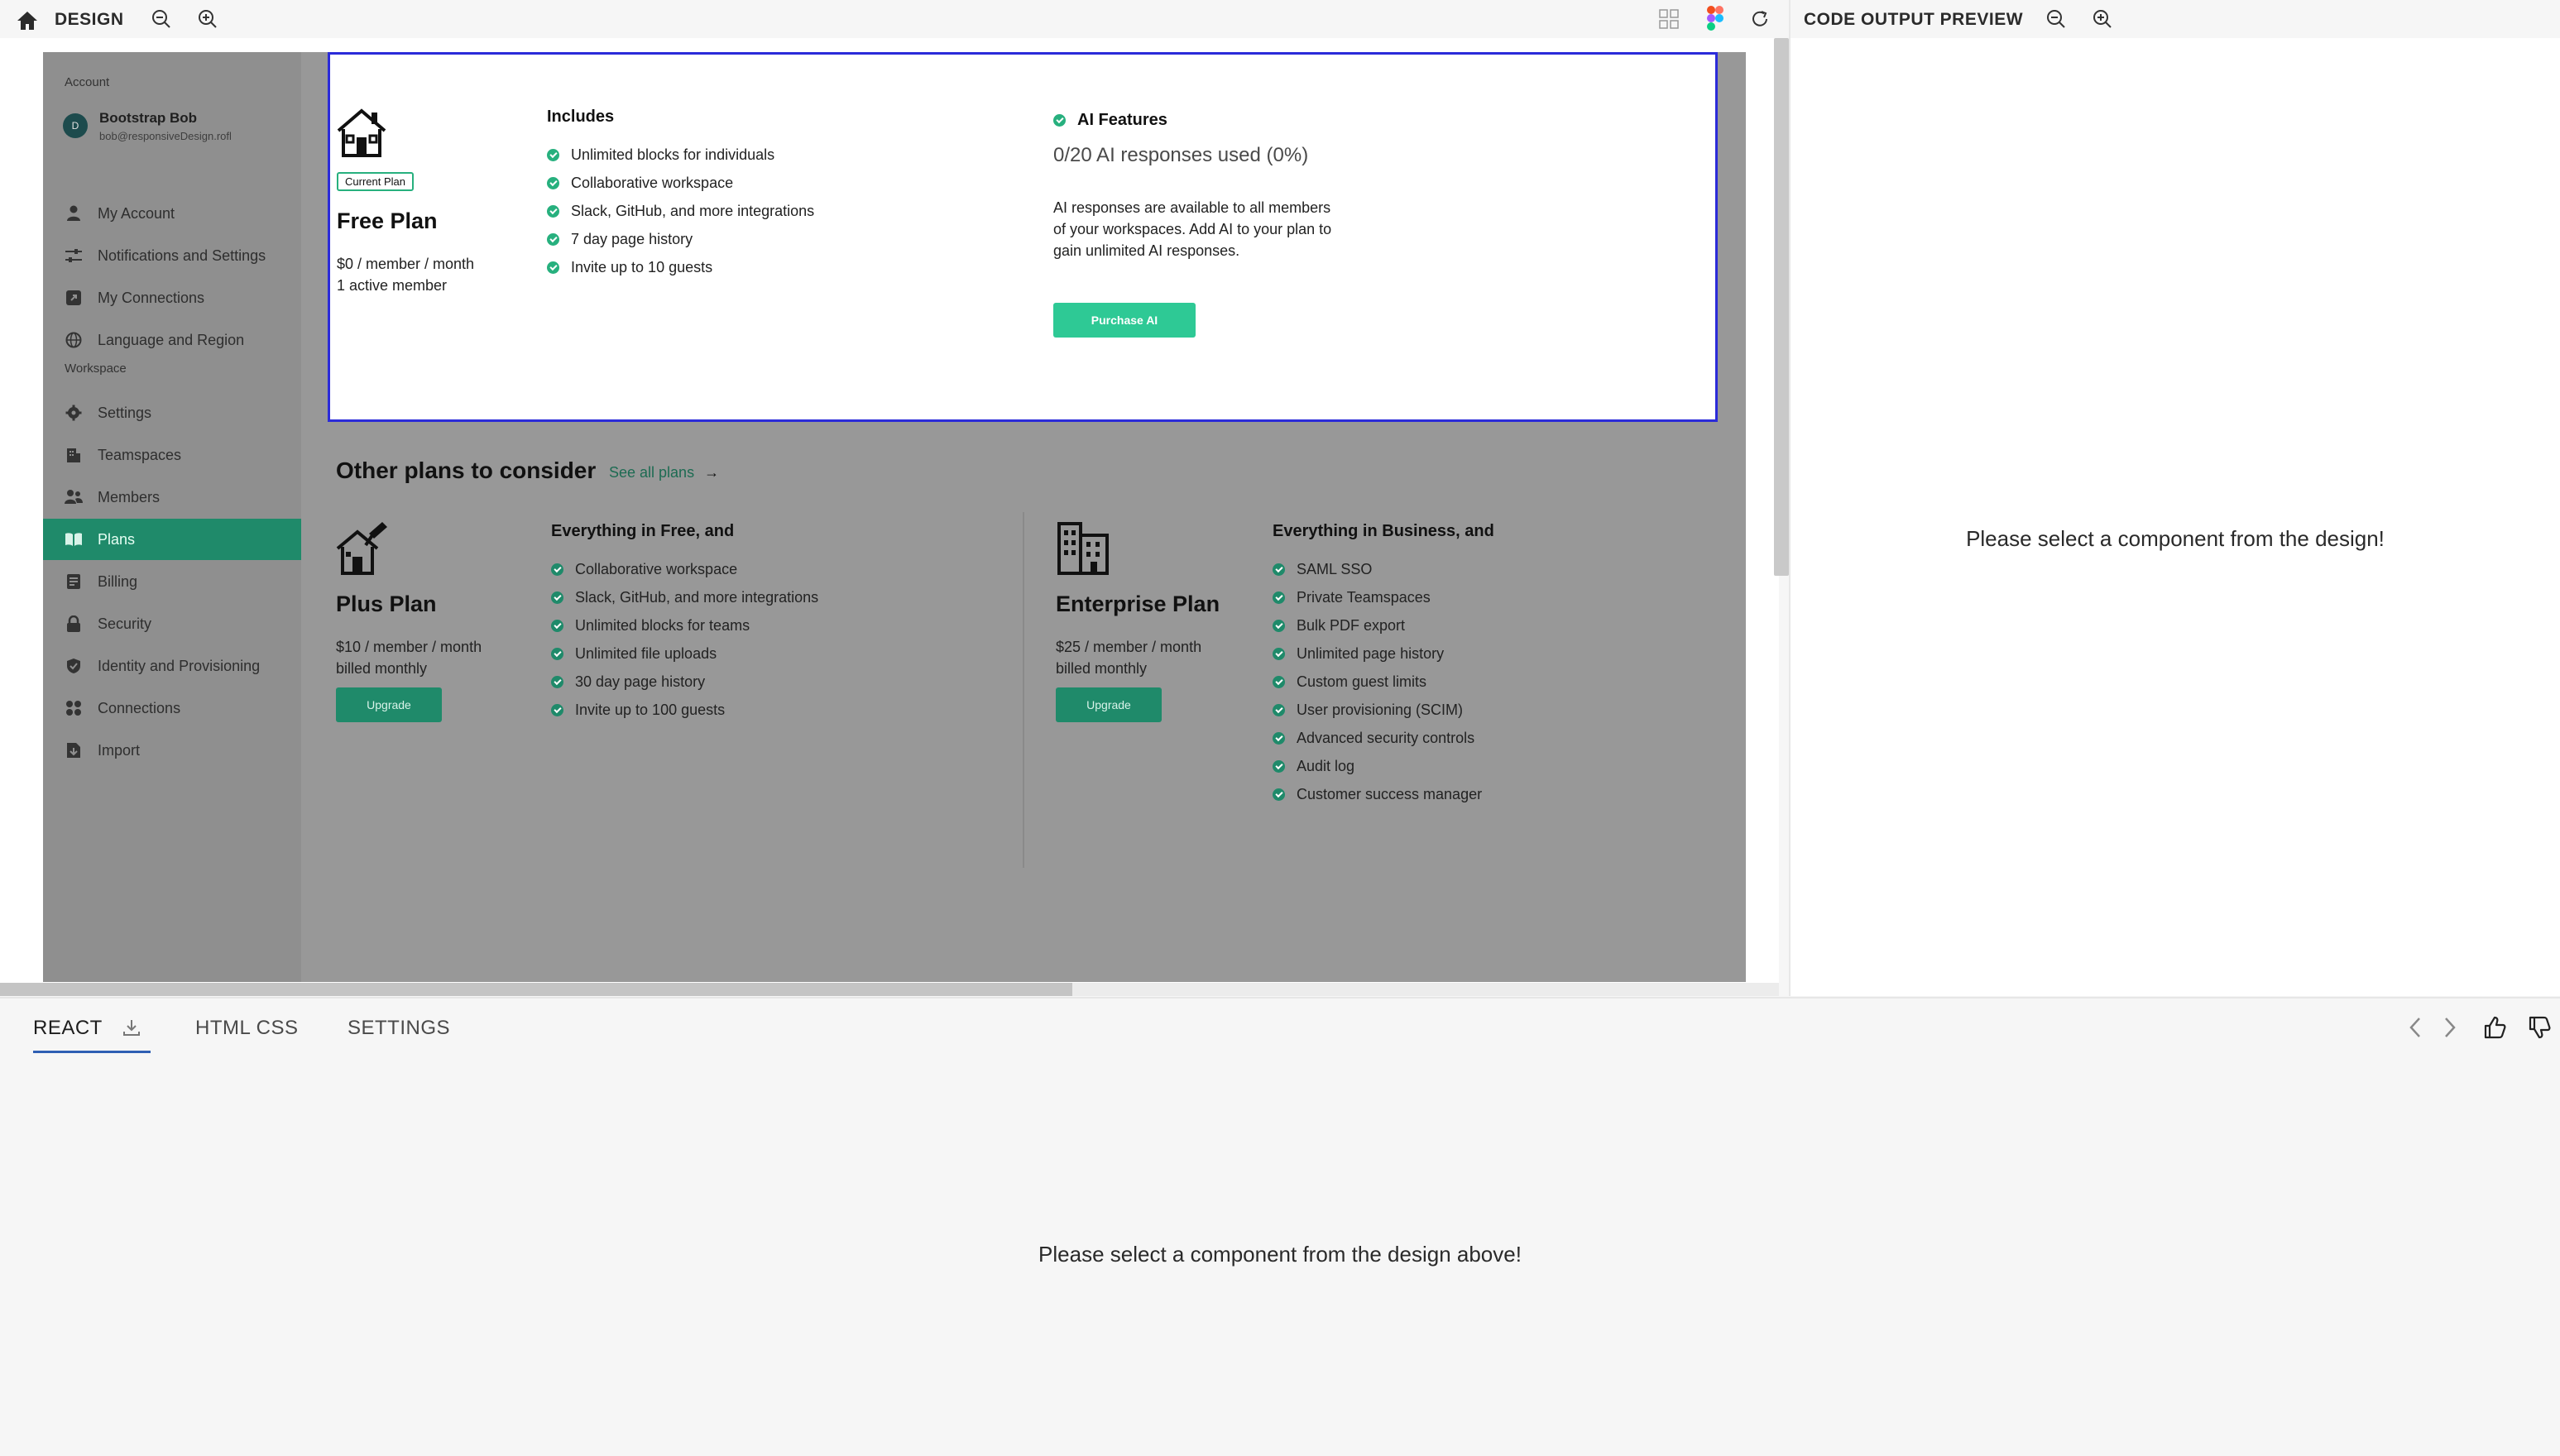 This screenshot has height=1456, width=2560. I want to click on sliders-icon, so click(74, 256).